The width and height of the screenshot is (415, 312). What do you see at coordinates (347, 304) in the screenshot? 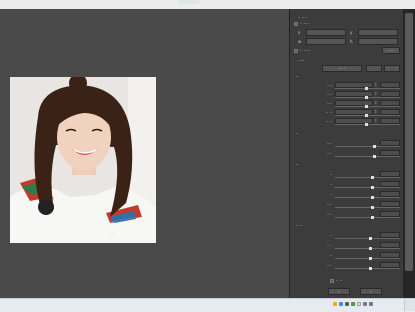
I see `input-method-icon` at bounding box center [347, 304].